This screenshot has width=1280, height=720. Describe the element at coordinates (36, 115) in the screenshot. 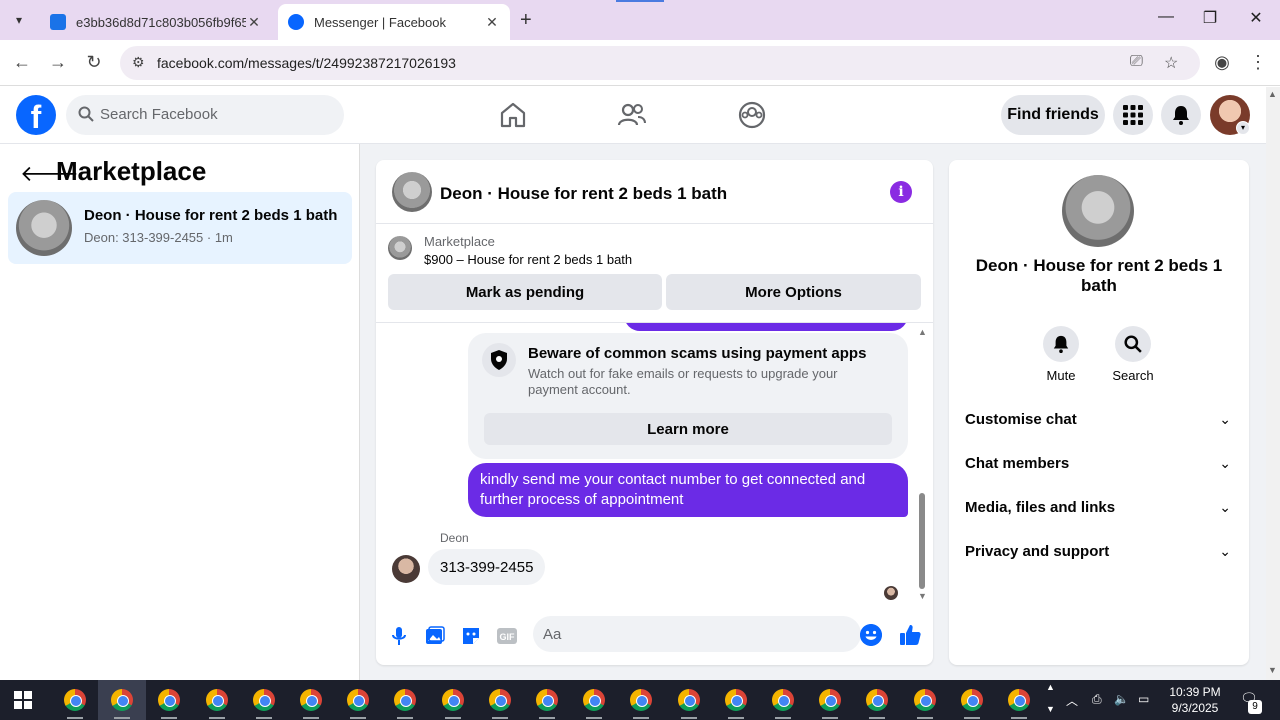

I see `facebook-logo-icon: f` at that location.